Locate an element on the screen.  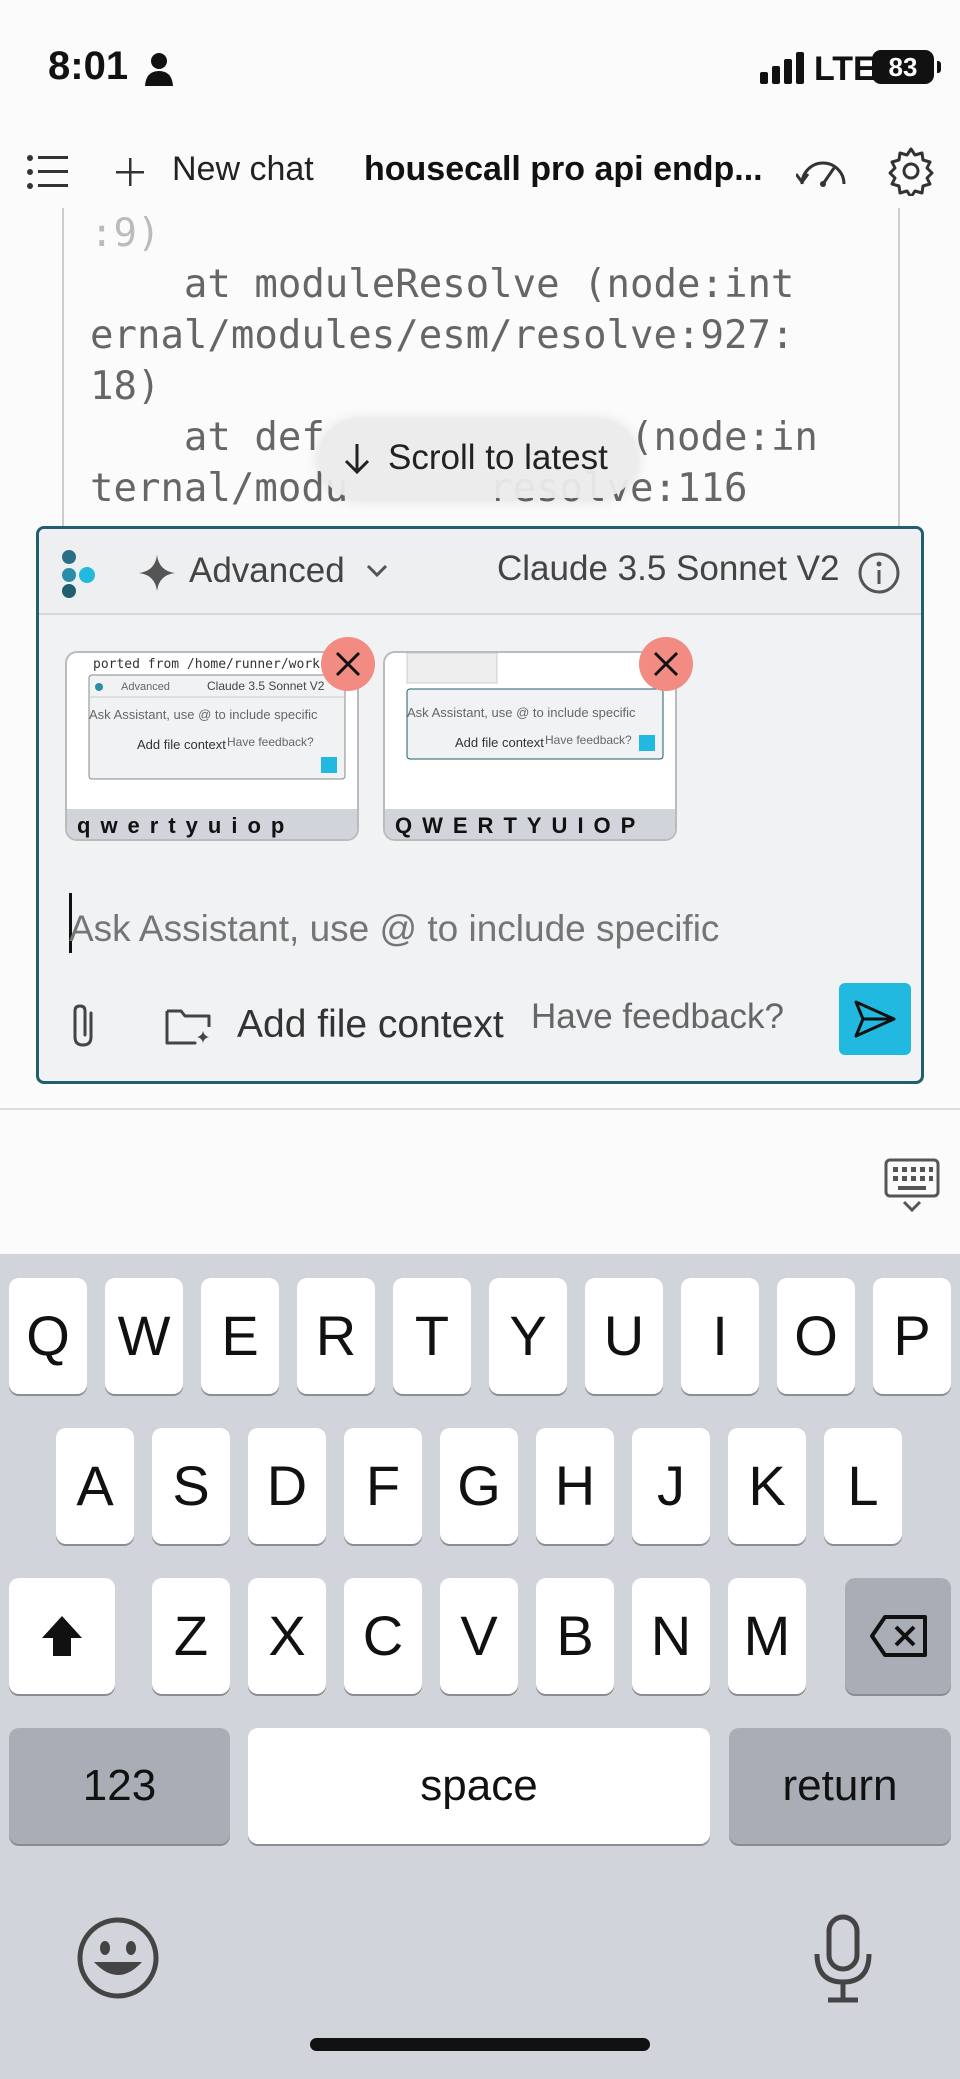
key-m: M is located at coordinates (767, 1636).